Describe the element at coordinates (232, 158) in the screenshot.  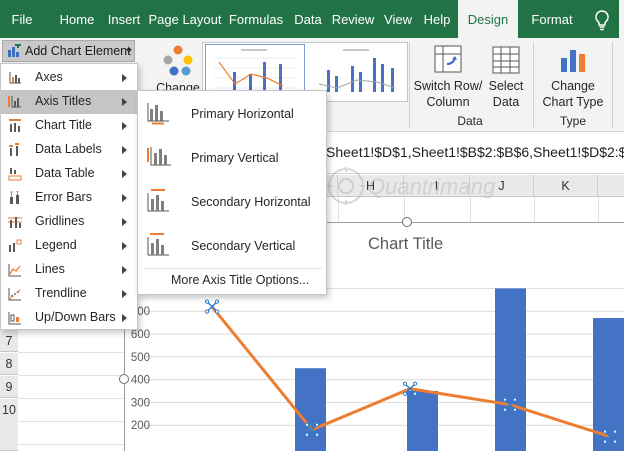
I see `submenu-item-primary-vertical: Primary Vertical` at that location.